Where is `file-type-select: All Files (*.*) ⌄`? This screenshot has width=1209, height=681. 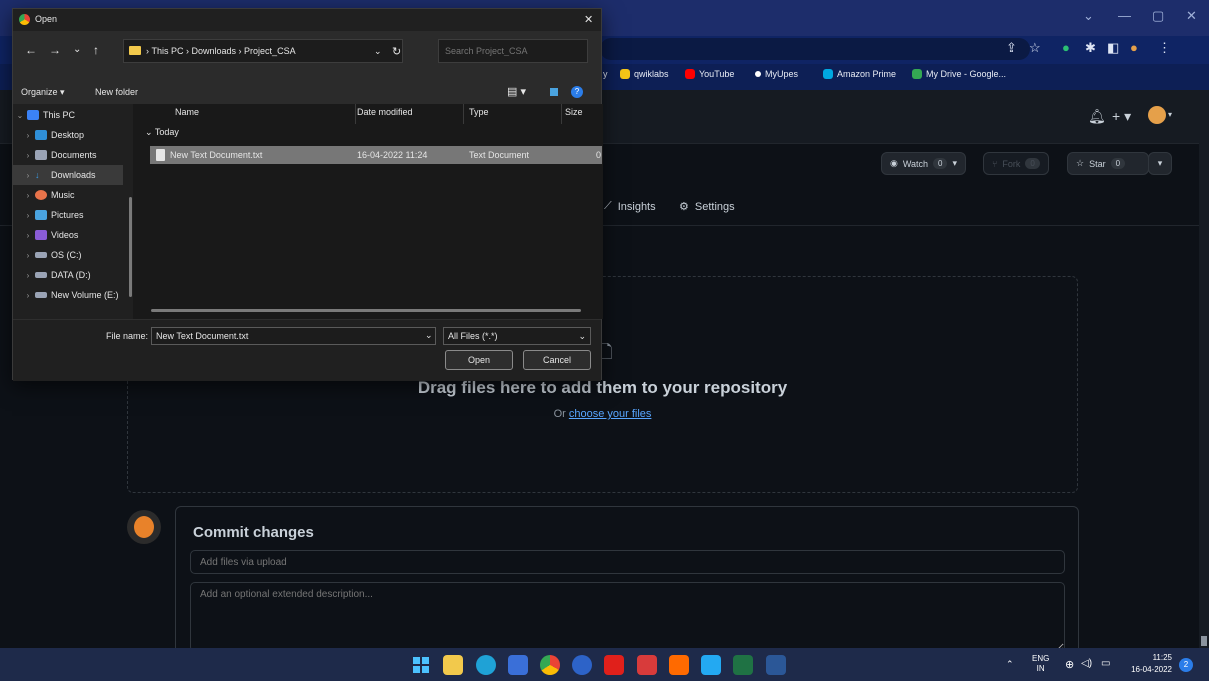 file-type-select: All Files (*.*) ⌄ is located at coordinates (517, 336).